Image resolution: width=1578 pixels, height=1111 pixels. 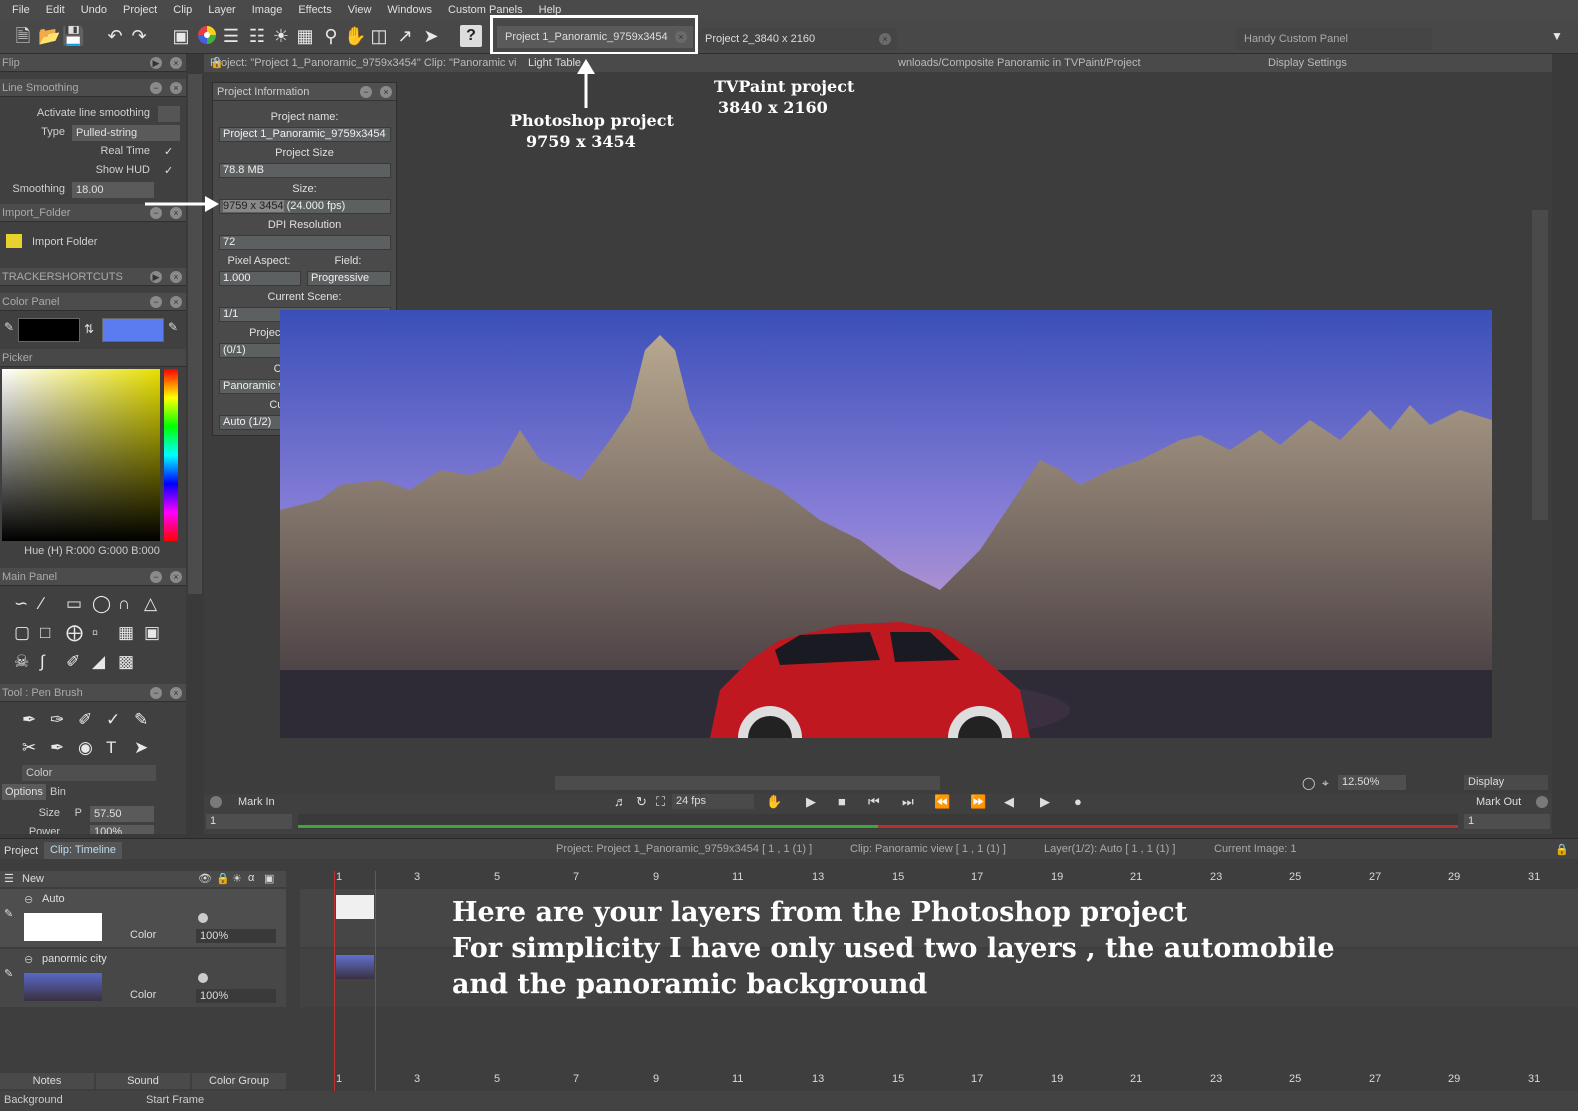 I want to click on eraser-icon: △, so click(x=157, y=608).